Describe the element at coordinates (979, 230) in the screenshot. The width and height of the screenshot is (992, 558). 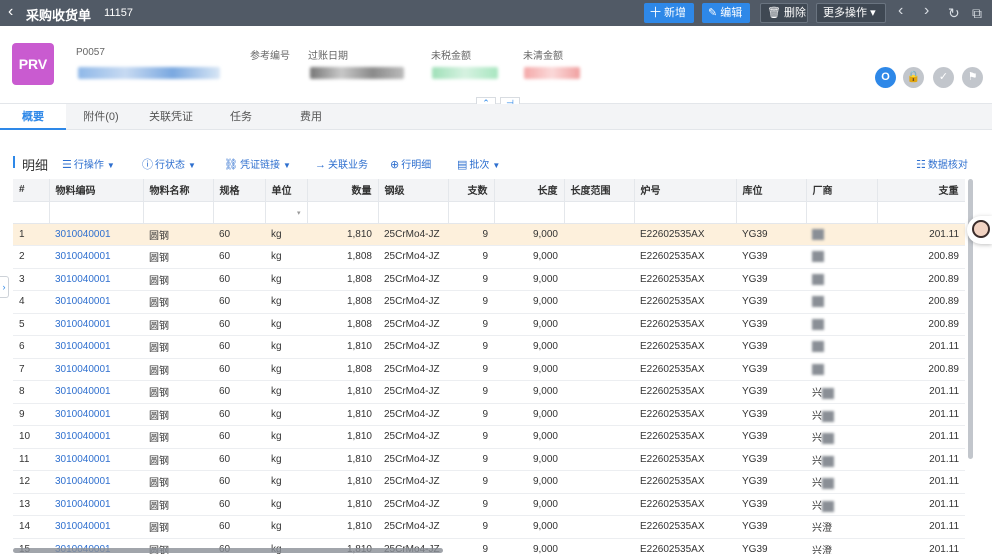
I see `assistant-avatar` at that location.